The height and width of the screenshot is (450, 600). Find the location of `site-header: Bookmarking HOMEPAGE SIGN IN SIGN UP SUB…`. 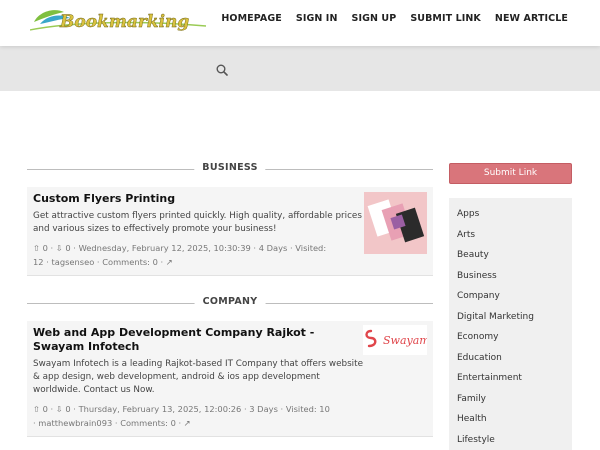

site-header: Bookmarking HOMEPAGE SIGN IN SIGN UP SUB… is located at coordinates (300, 23).